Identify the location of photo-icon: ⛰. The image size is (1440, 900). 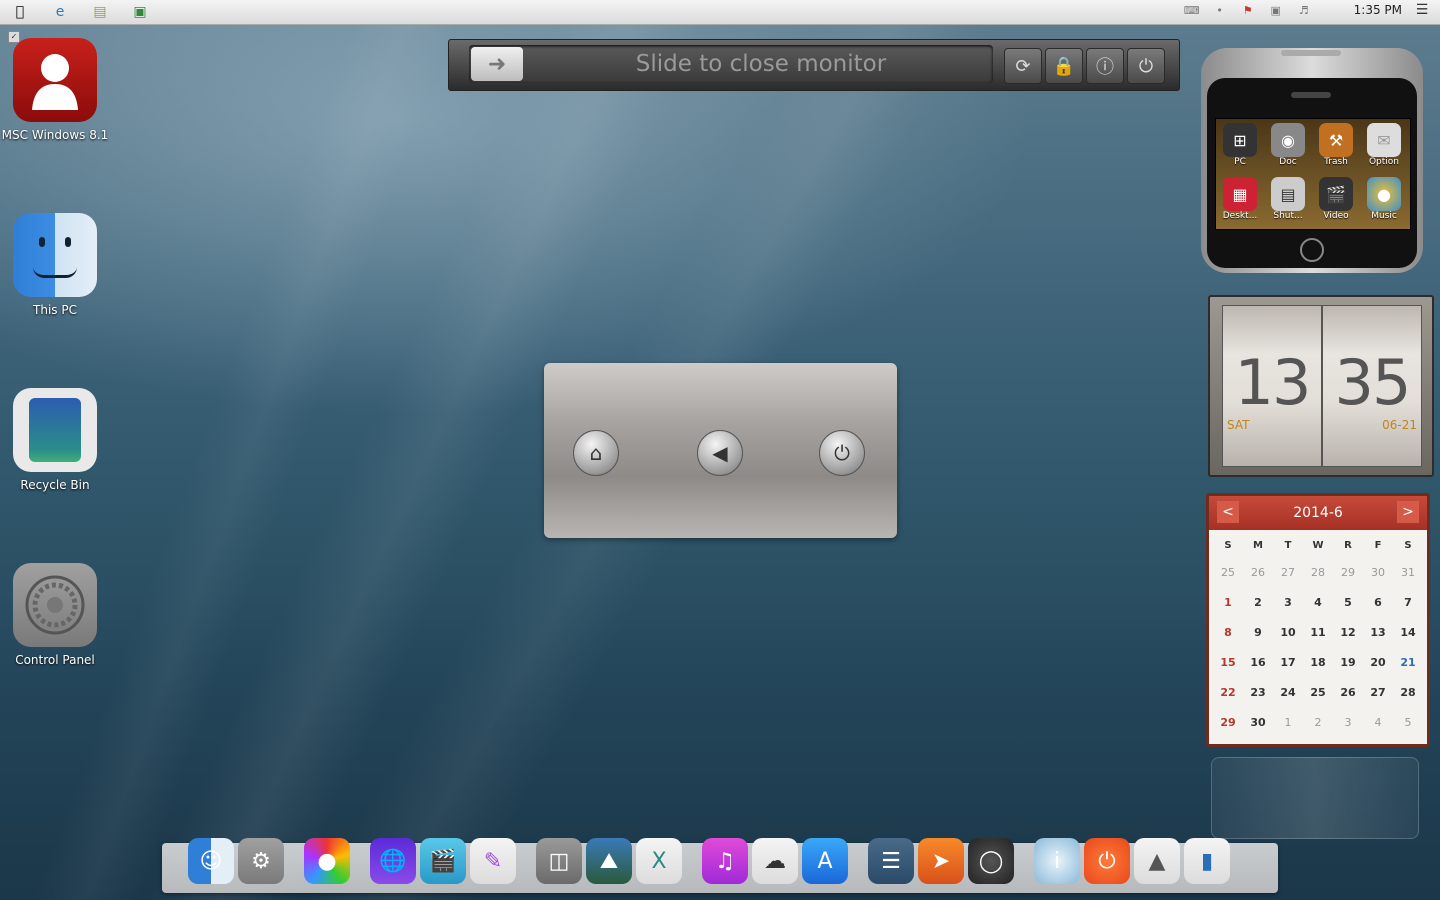
(609, 861).